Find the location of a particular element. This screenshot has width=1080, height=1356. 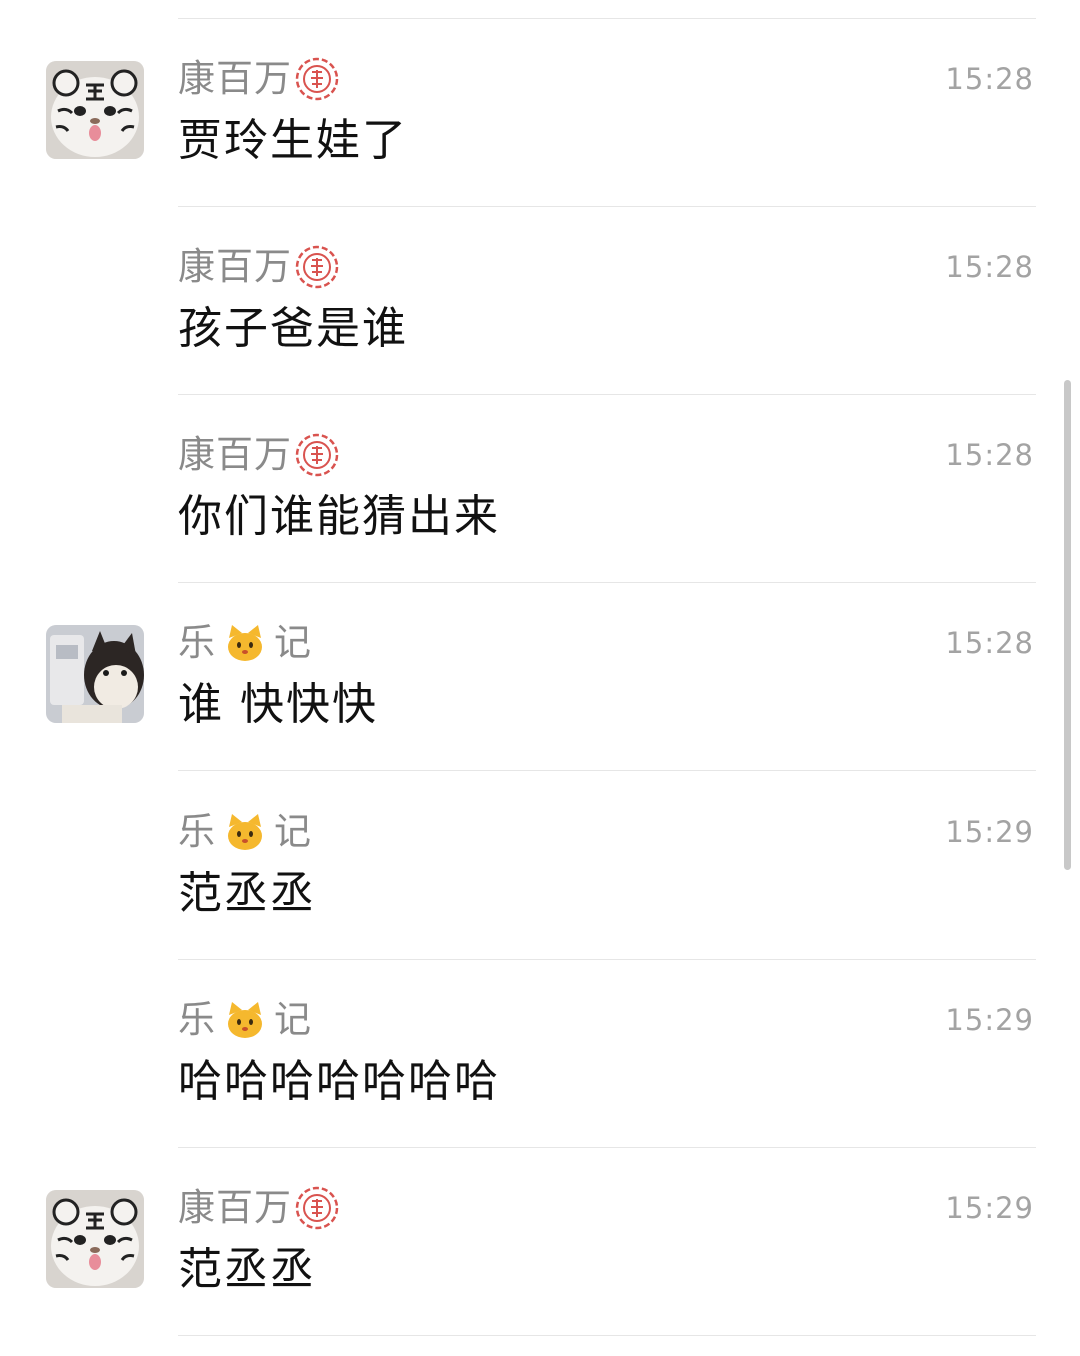

scrollbar is located at coordinates (1067, 625).